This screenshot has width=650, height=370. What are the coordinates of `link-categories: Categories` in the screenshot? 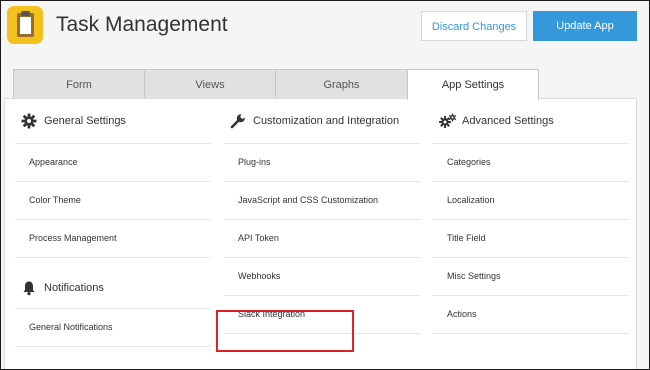 It's located at (531, 163).